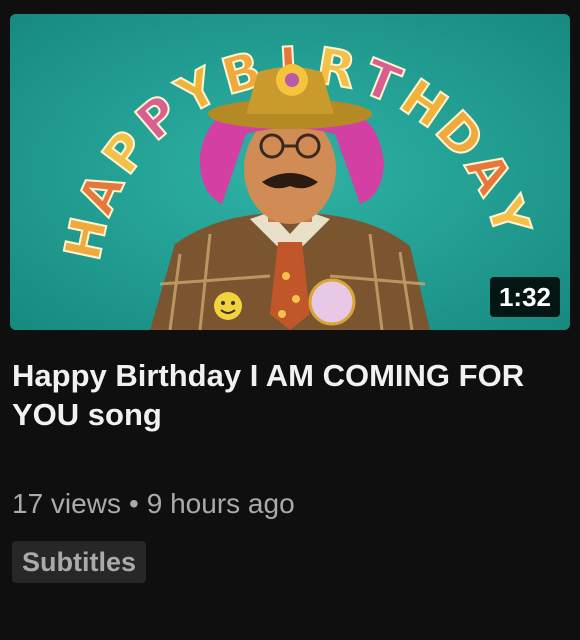  What do you see at coordinates (220, 503) in the screenshot?
I see `upload-age: 9 hours ago` at bounding box center [220, 503].